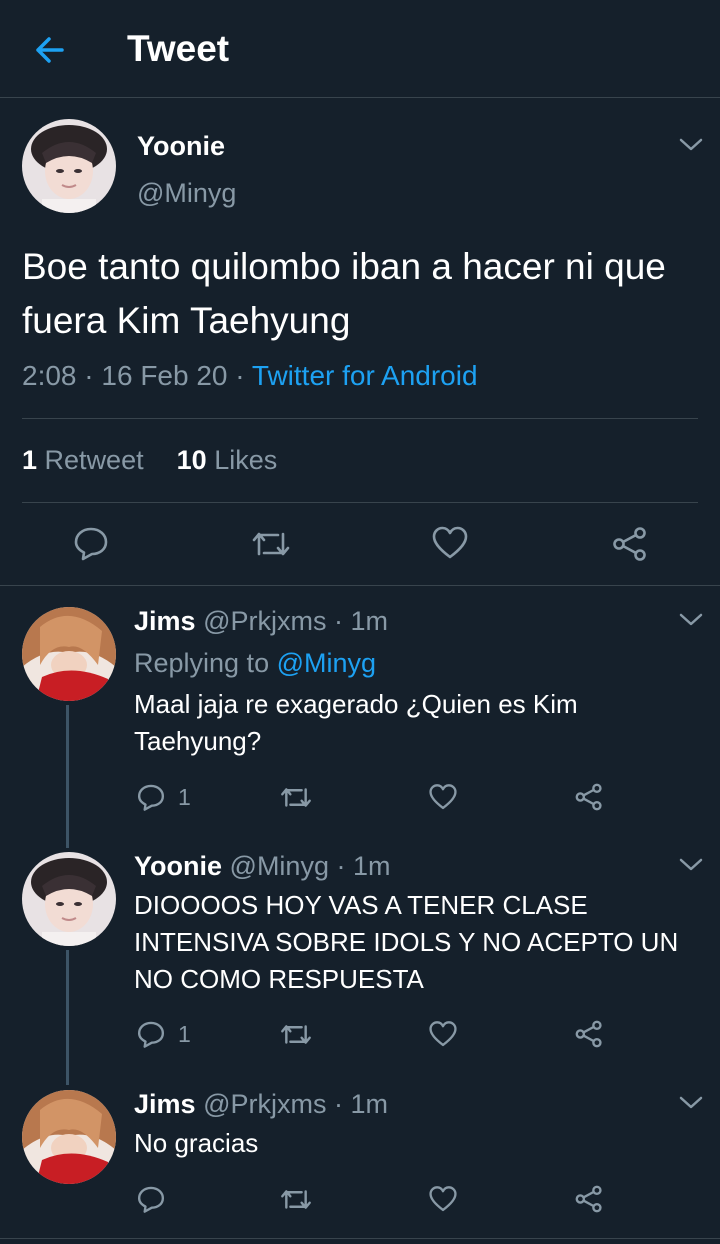 The width and height of the screenshot is (720, 1244). What do you see at coordinates (279, 866) in the screenshot?
I see `reply-author-handle: @Minyg` at bounding box center [279, 866].